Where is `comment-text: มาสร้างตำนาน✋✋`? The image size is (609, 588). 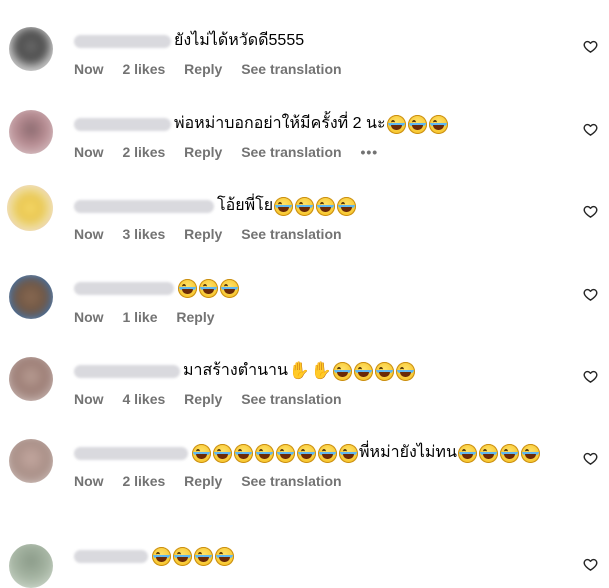
comment-text: มาสร้างตำนาน✋✋ is located at coordinates (321, 371).